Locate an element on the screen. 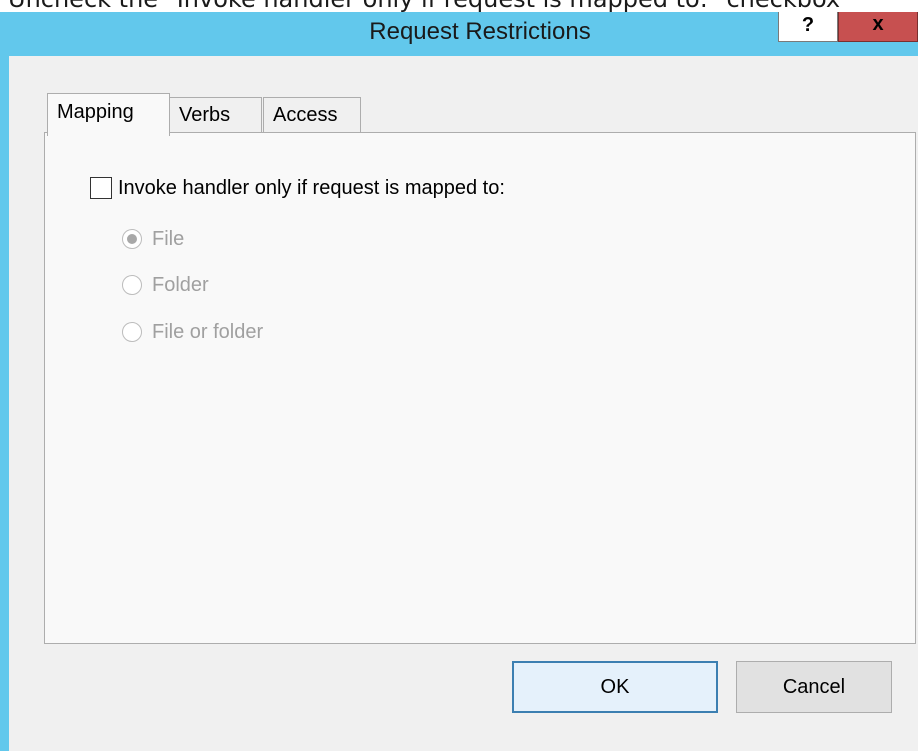 This screenshot has width=918, height=751. dialog-title: Request Restrictions is located at coordinates (480, 31).